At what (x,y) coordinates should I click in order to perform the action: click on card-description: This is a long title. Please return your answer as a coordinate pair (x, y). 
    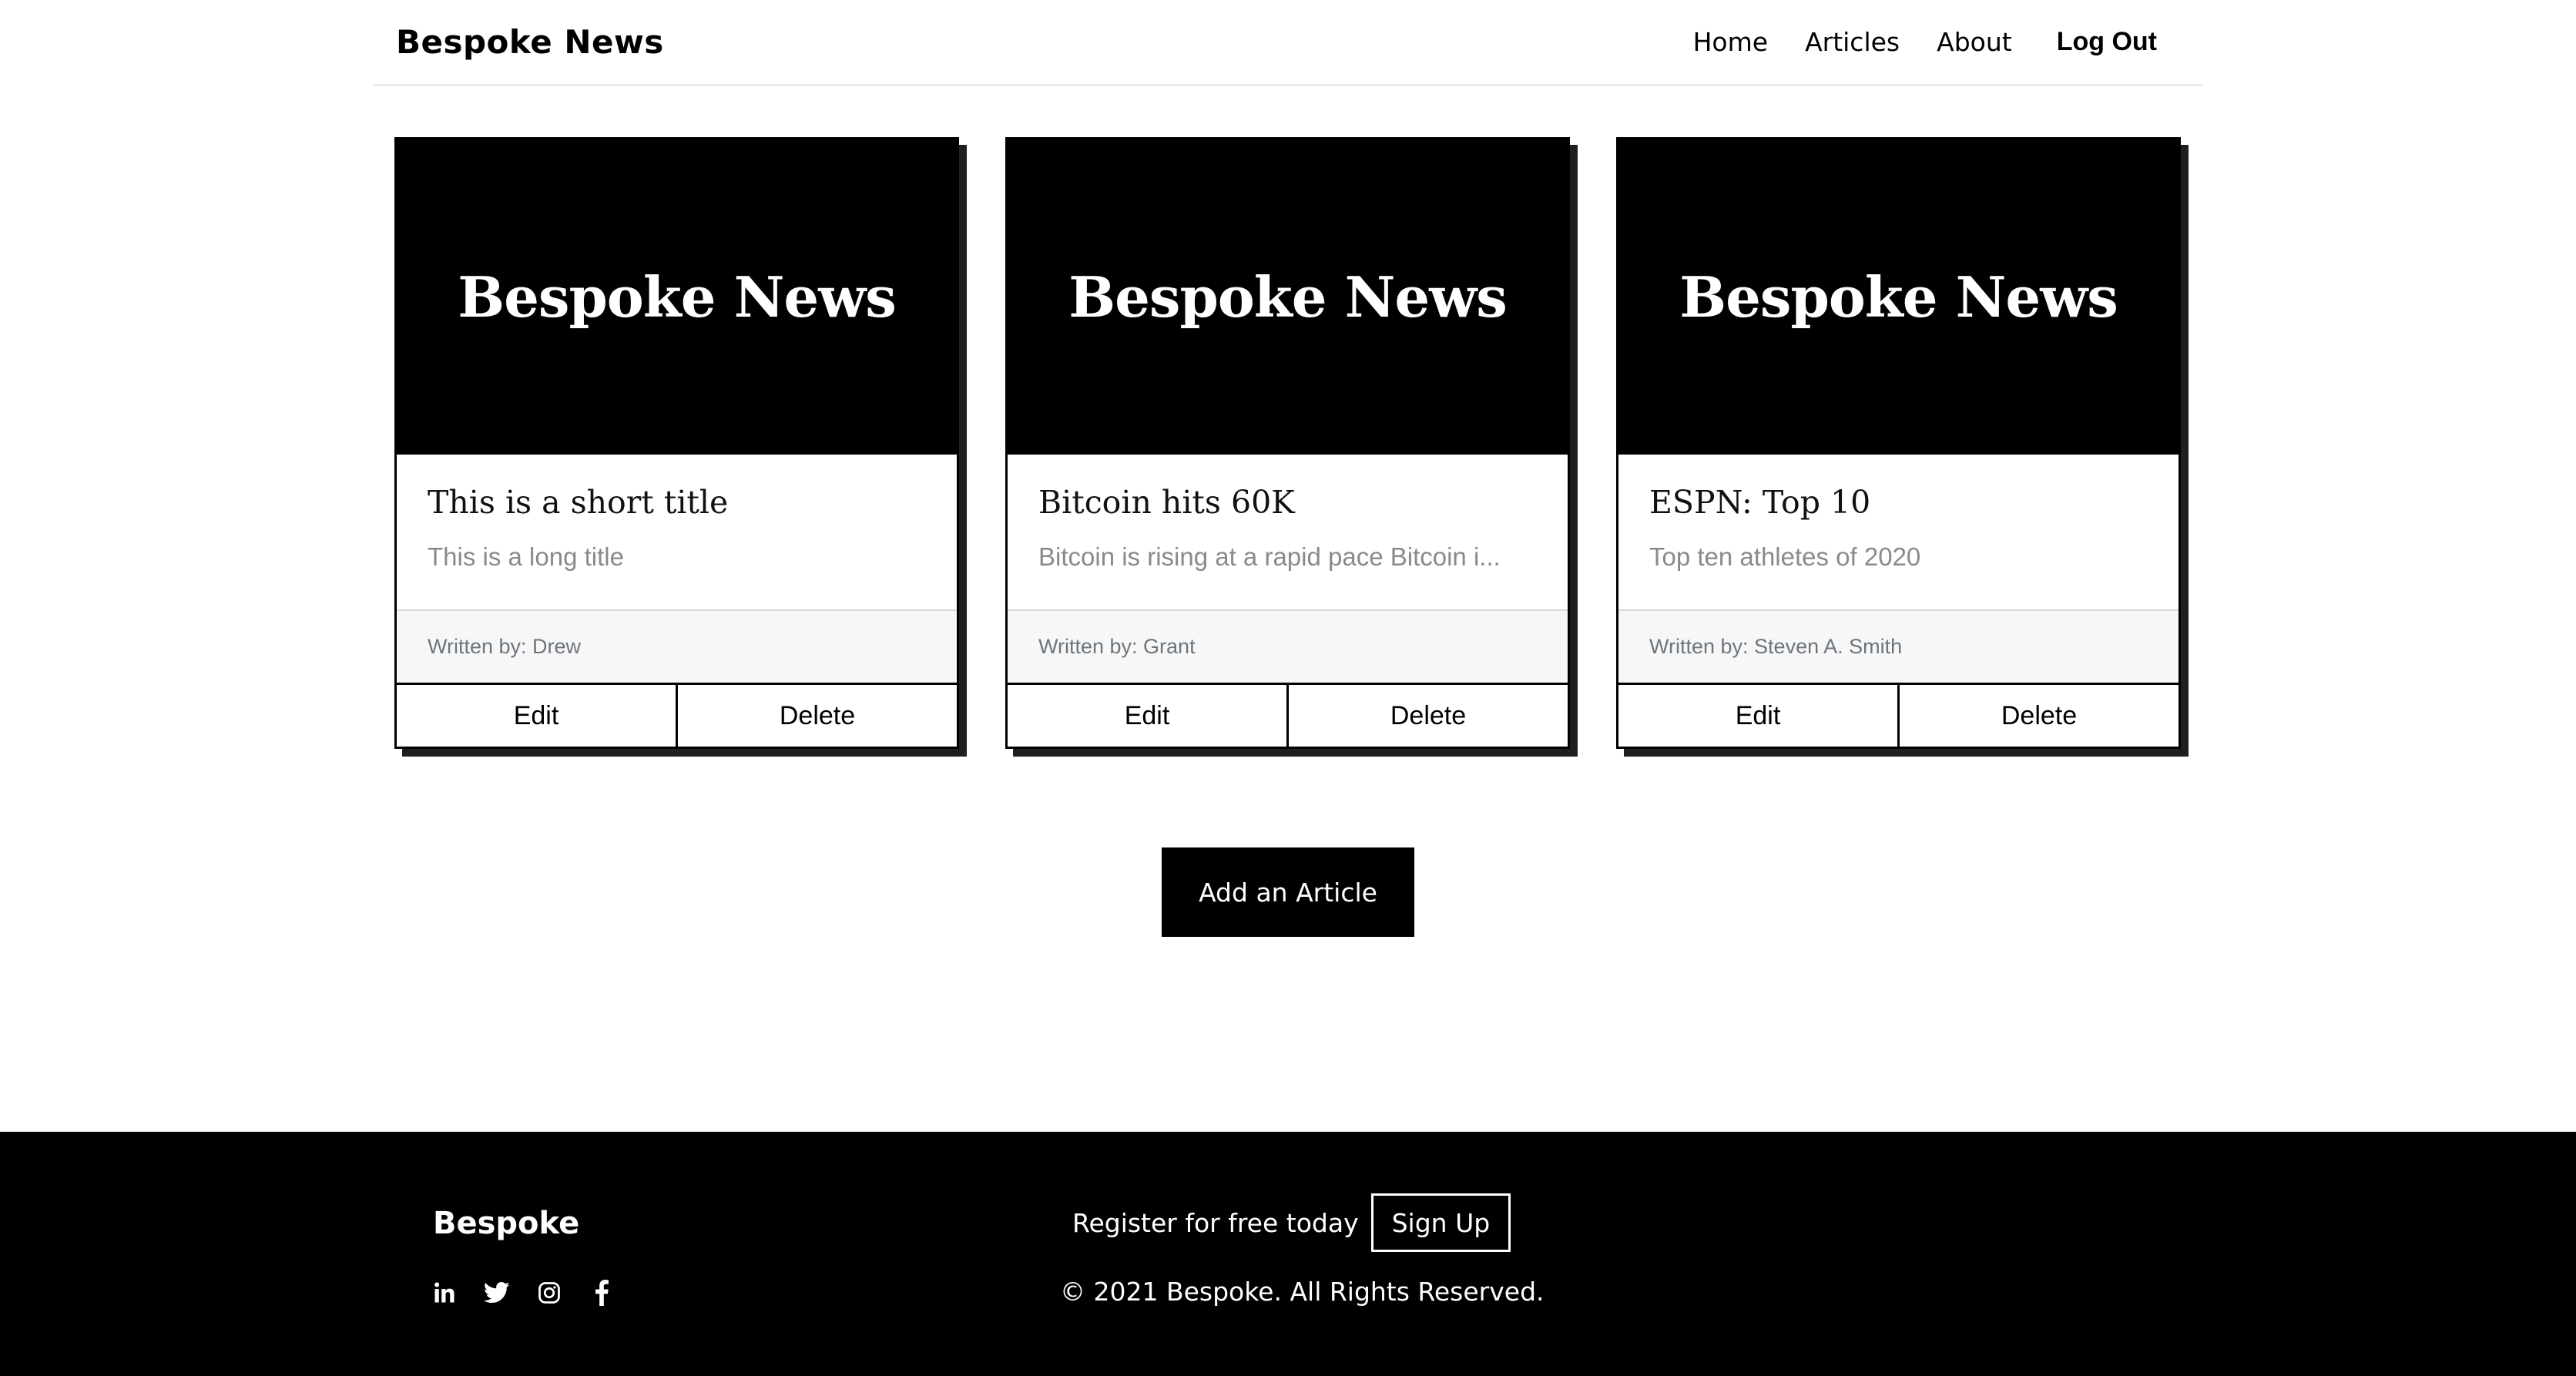
    Looking at the image, I should click on (526, 556).